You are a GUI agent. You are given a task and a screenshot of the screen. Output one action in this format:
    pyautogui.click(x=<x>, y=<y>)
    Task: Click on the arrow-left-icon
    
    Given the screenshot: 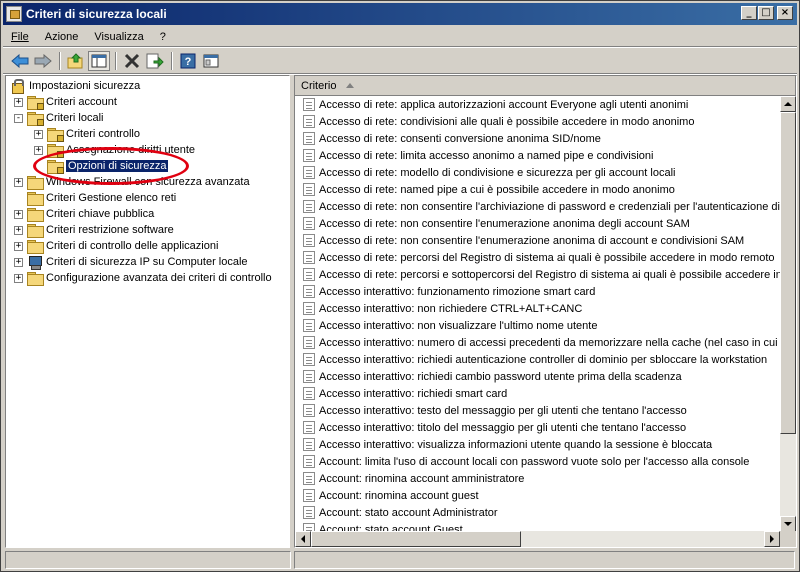 What is the action you would take?
    pyautogui.click(x=303, y=539)
    